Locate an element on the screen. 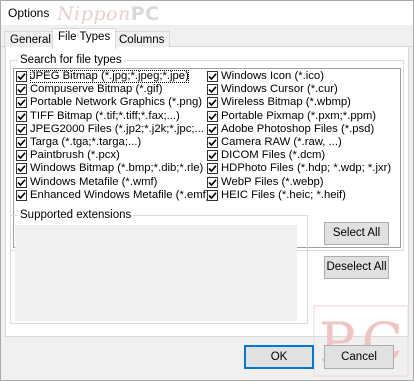  window-title: Options is located at coordinates (29, 13).